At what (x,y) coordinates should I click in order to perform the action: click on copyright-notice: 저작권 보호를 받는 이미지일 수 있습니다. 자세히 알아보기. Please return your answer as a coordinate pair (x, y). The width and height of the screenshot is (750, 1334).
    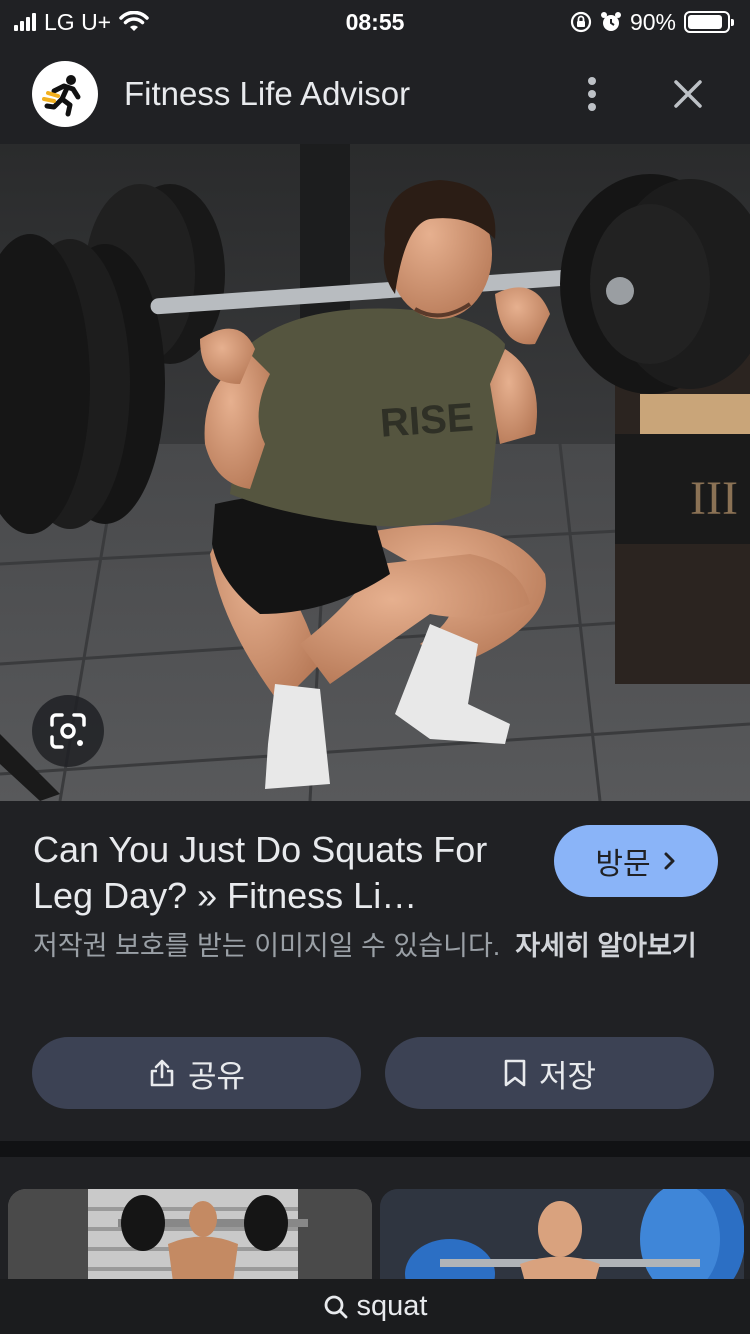
    Looking at the image, I should click on (373, 946).